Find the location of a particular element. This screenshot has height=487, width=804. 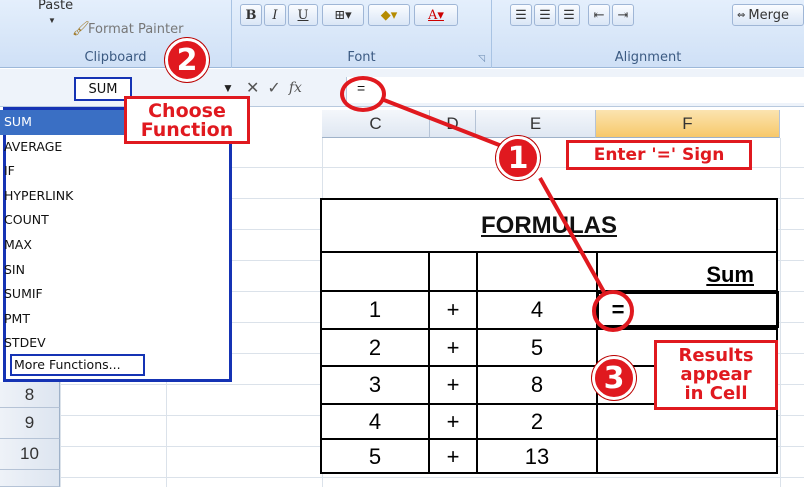

step-1-badge: 1 is located at coordinates (518, 158).